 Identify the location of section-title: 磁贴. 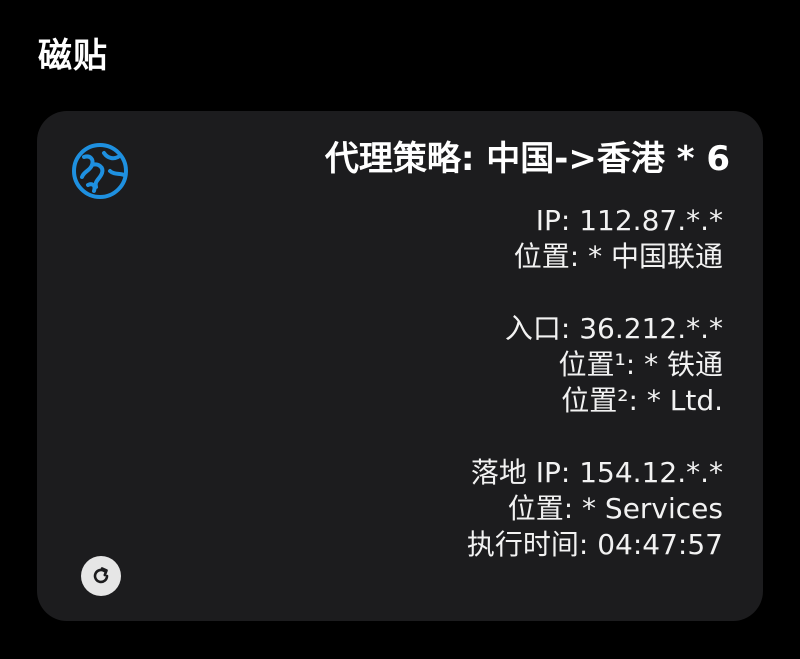
(73, 56).